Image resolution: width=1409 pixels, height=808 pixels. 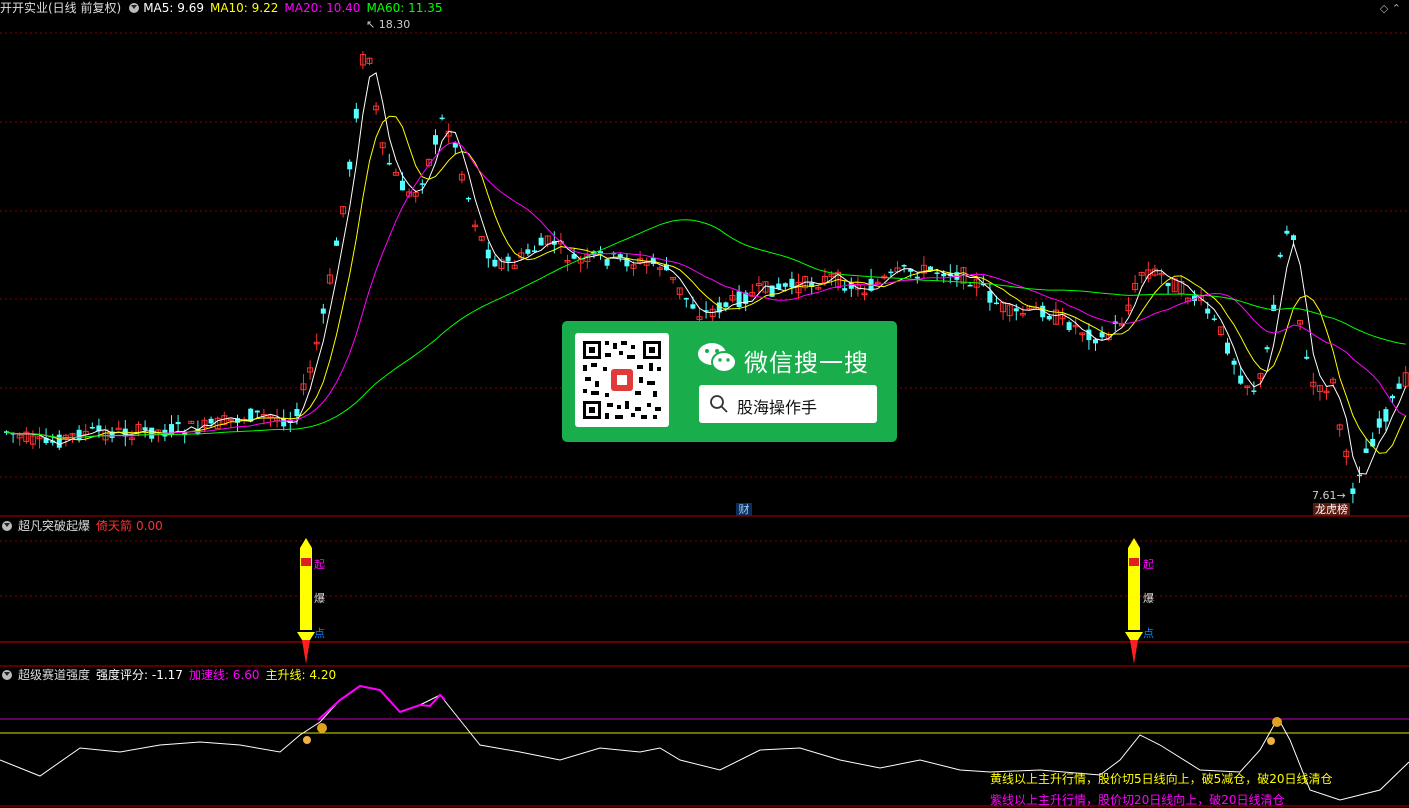 I want to click on qr-code, so click(x=622, y=380).